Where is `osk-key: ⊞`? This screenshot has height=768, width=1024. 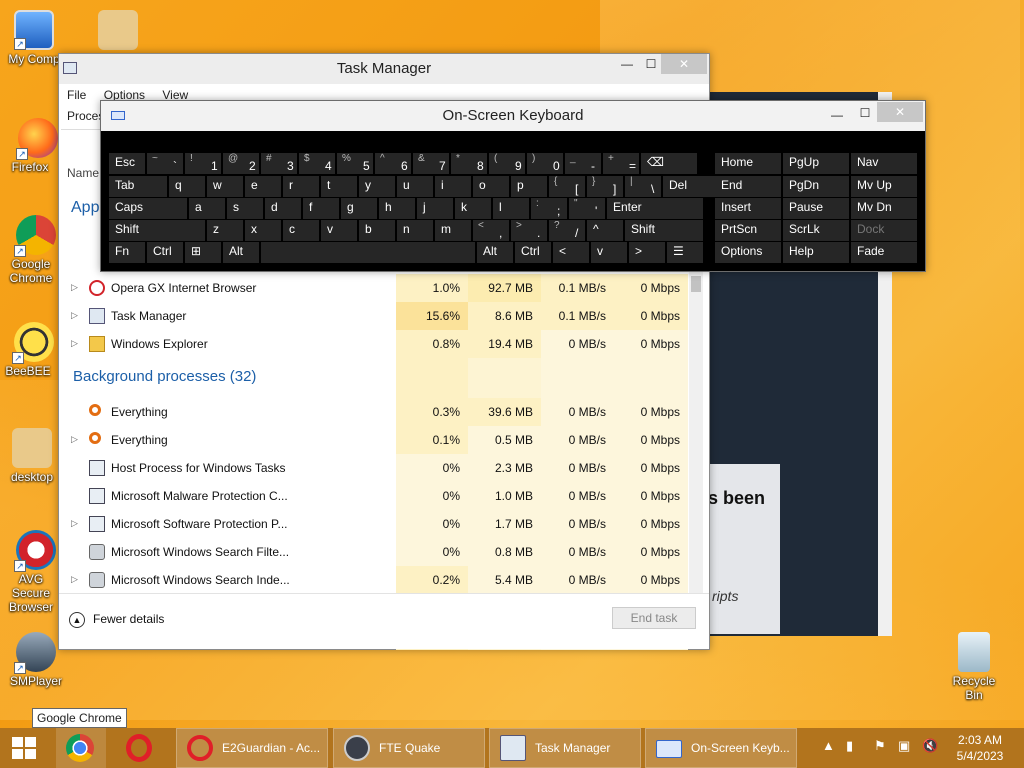 osk-key: ⊞ is located at coordinates (203, 252).